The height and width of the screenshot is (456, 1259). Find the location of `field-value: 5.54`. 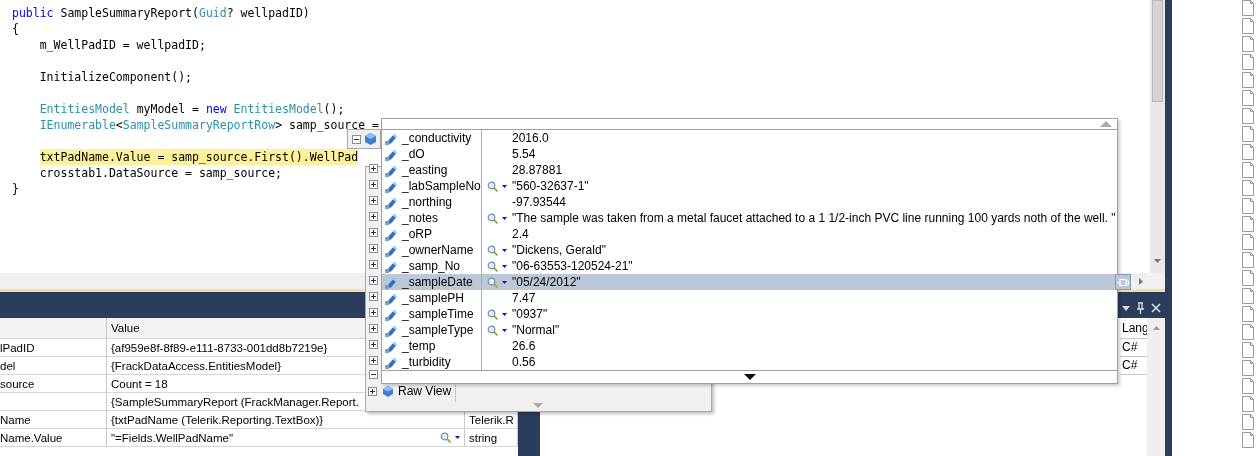

field-value: 5.54 is located at coordinates (524, 154).